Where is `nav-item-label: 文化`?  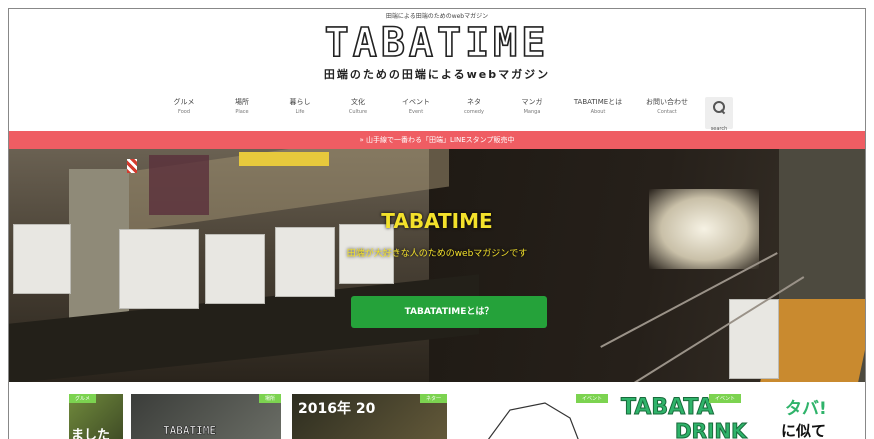
nav-item-label: 文化 is located at coordinates (358, 102).